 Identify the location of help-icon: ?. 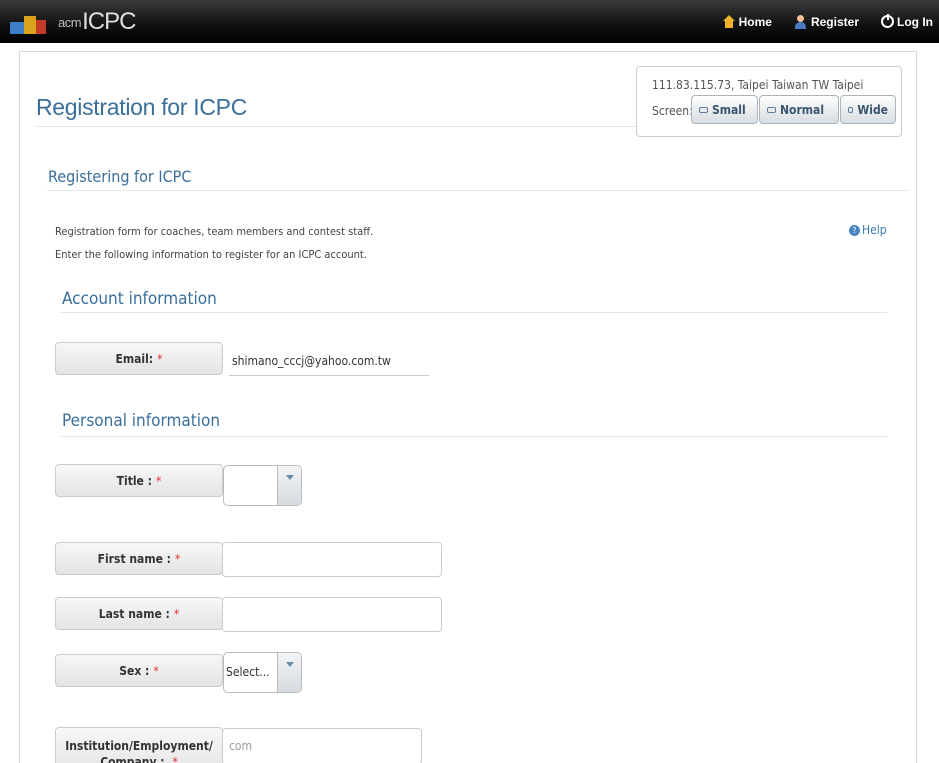
(854, 230).